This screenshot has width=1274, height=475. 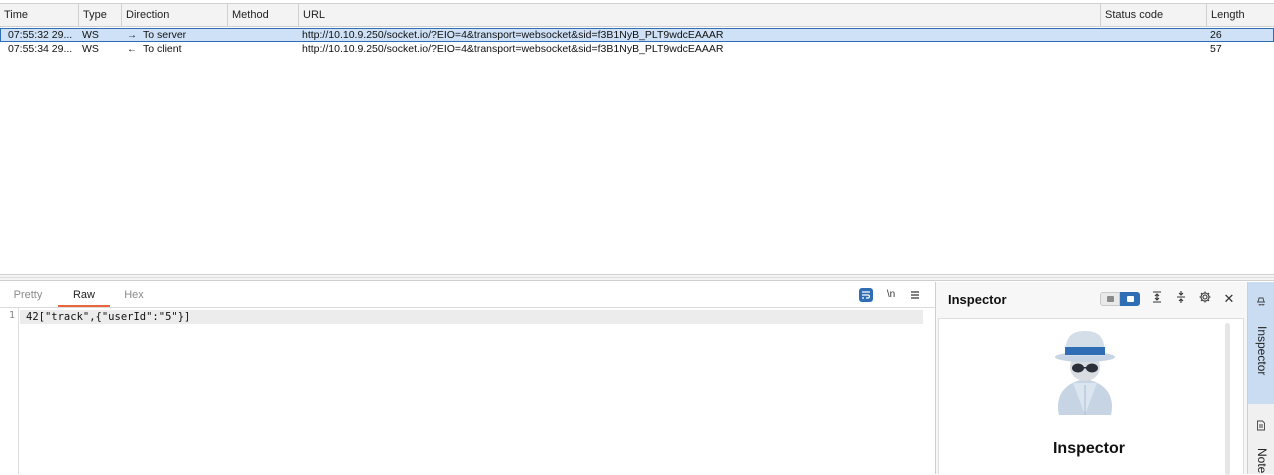 What do you see at coordinates (39, 15) in the screenshot?
I see `col-time: Time` at bounding box center [39, 15].